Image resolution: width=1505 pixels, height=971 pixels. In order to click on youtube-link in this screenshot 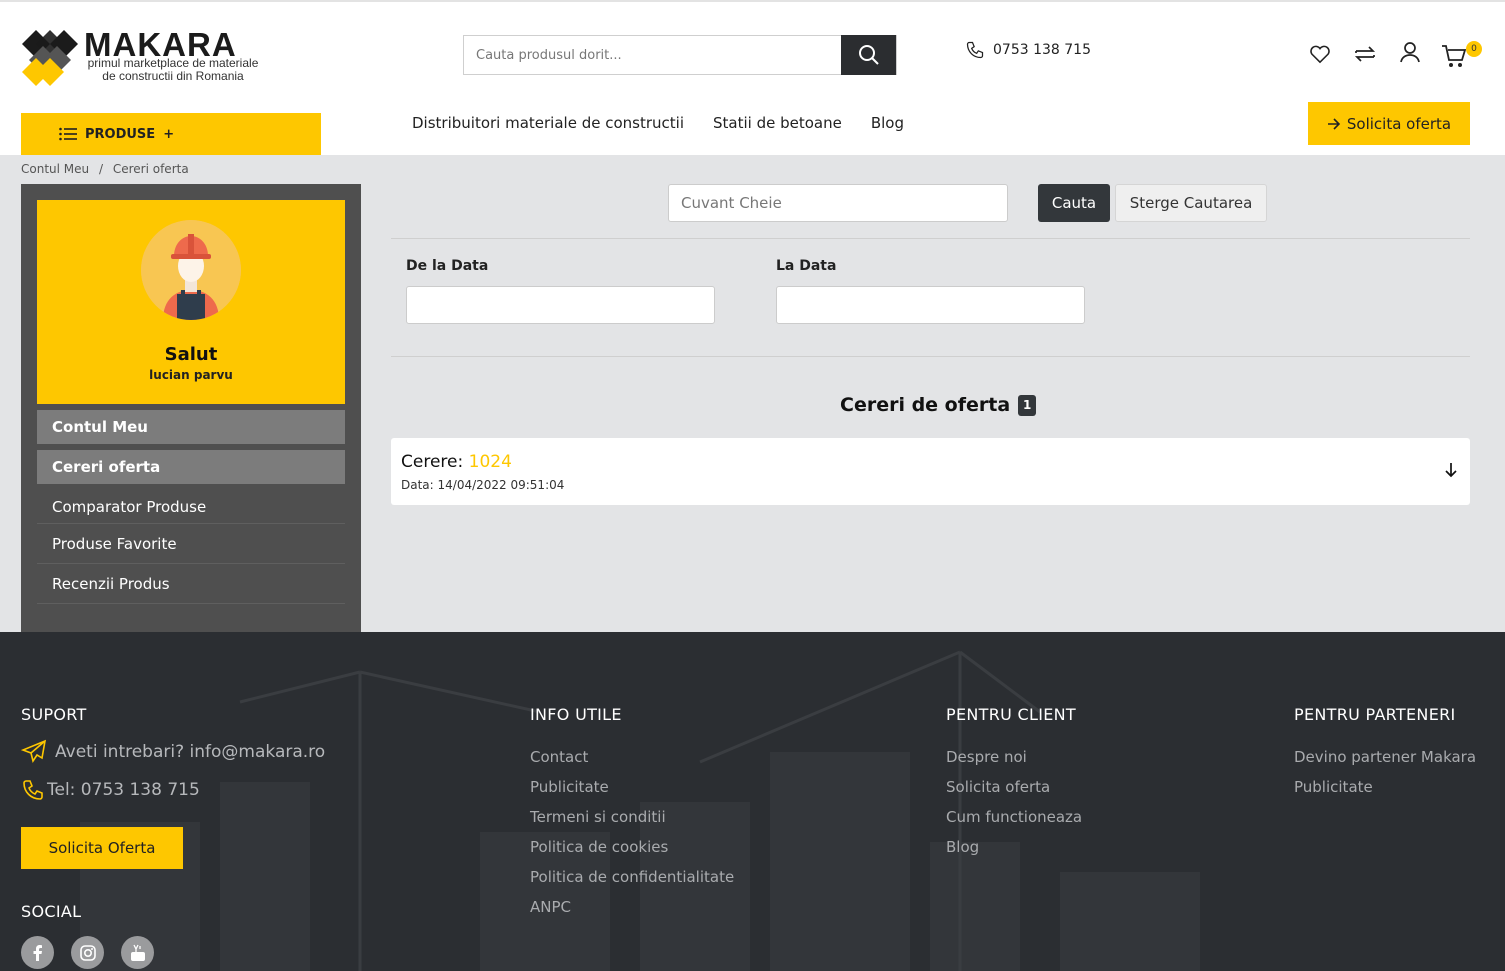, I will do `click(137, 952)`.